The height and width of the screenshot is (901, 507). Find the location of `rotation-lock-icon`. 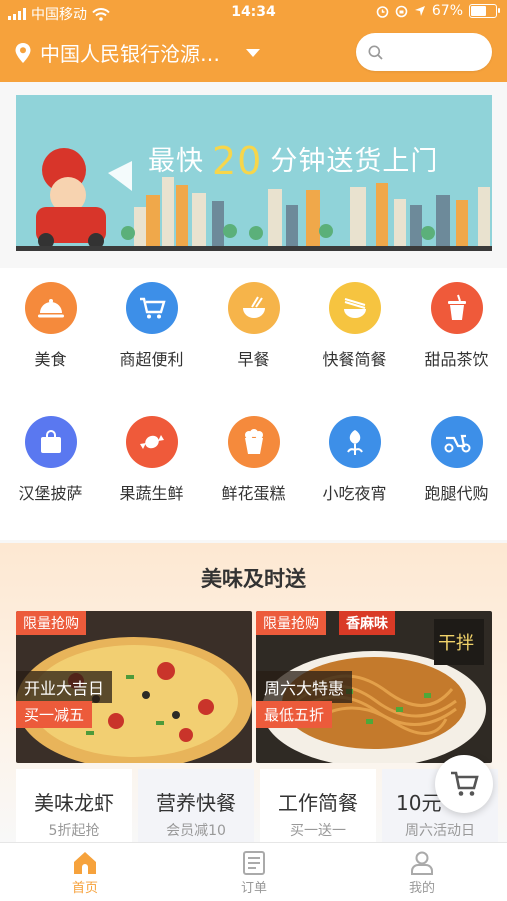

rotation-lock-icon is located at coordinates (401, 11).